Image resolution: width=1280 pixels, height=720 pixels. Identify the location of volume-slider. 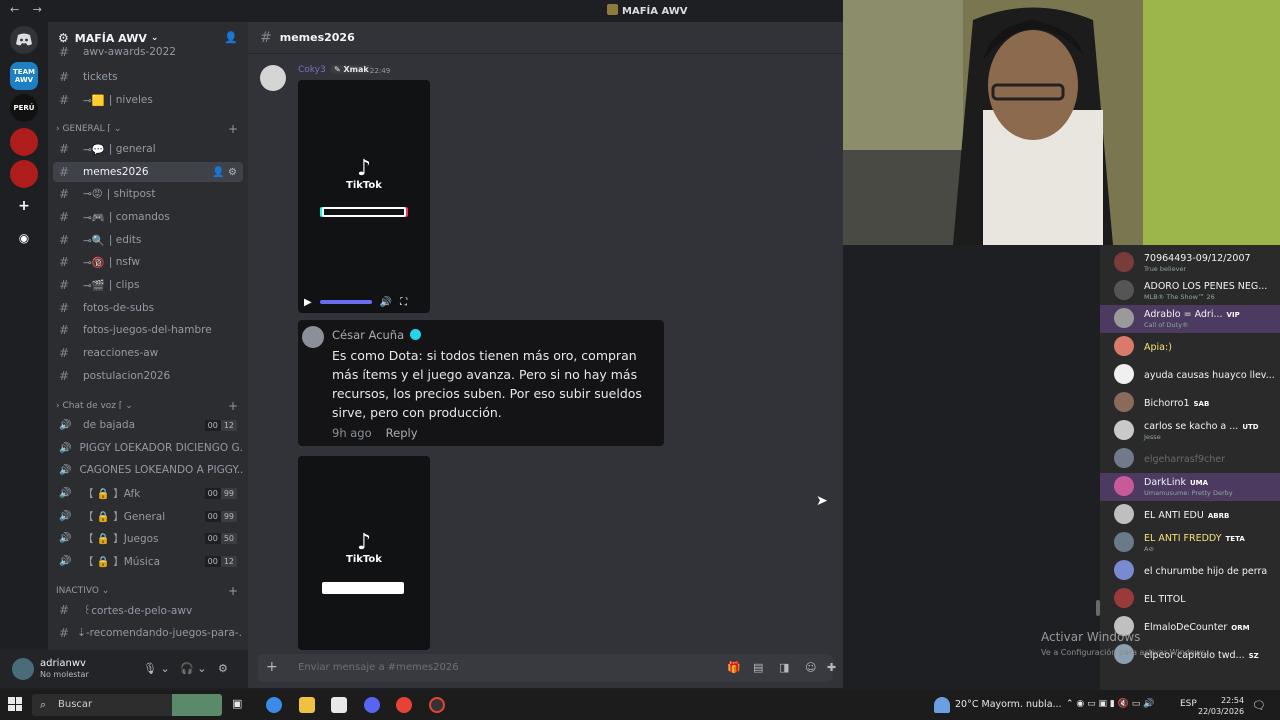
(345, 302).